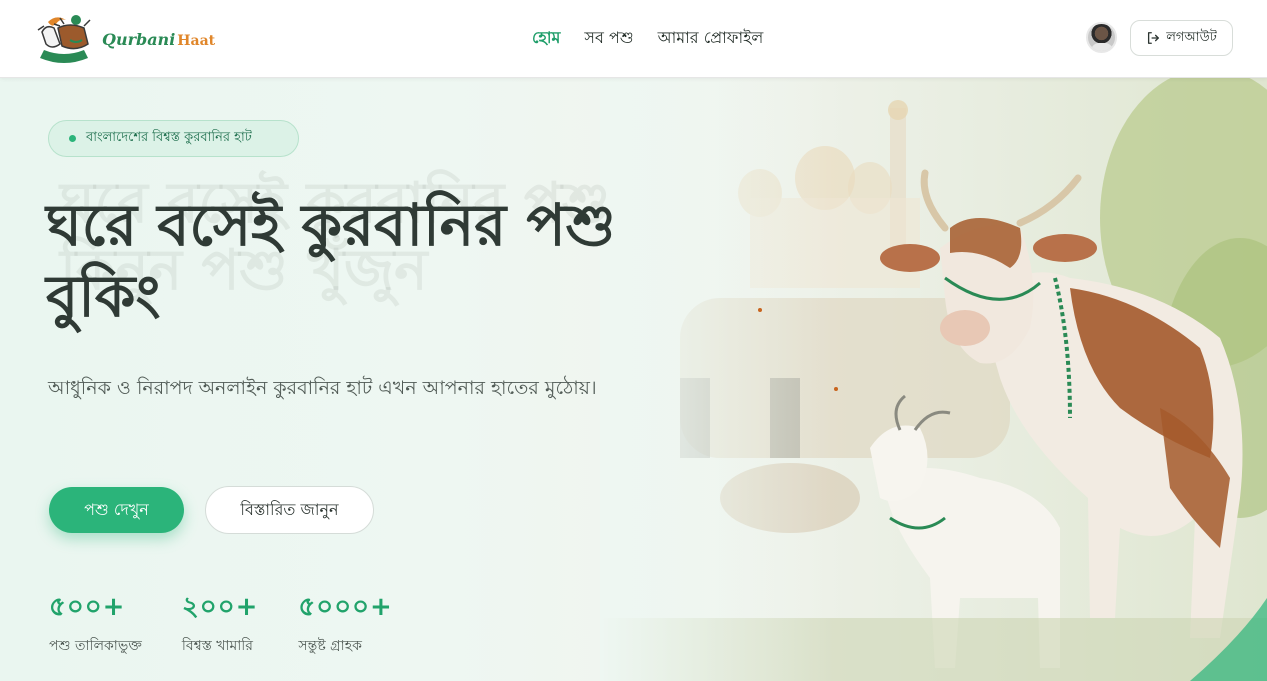 The width and height of the screenshot is (1267, 681). I want to click on stat-label: পশু তালিকাভুক্ত, so click(95, 646).